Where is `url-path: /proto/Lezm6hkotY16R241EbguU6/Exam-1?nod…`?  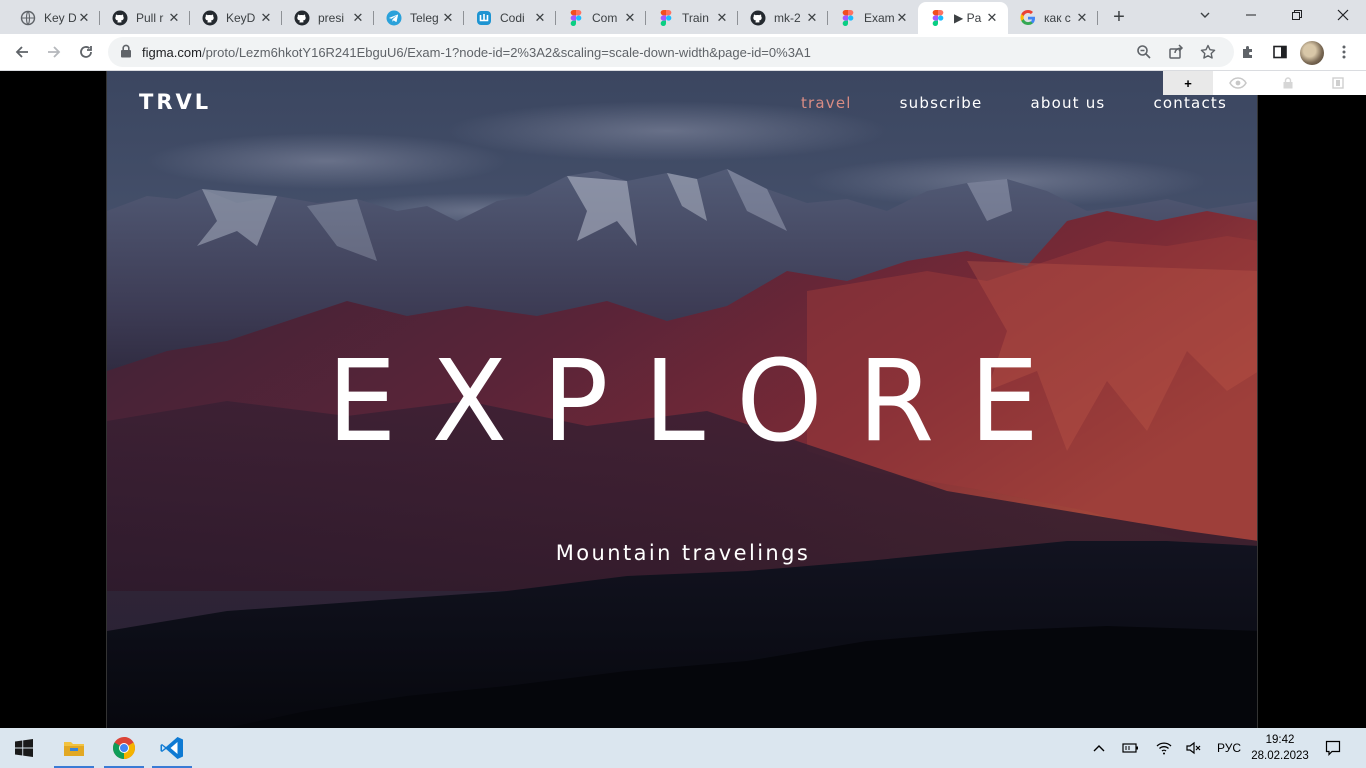 url-path: /proto/Lezm6hkotY16R241EbguU6/Exam-1?nod… is located at coordinates (506, 52).